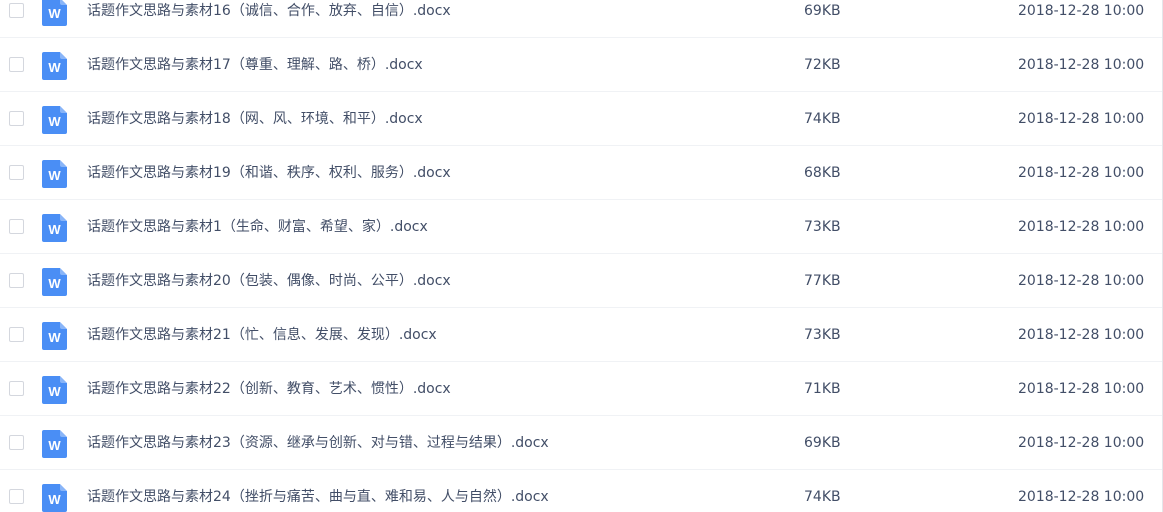 Image resolution: width=1163 pixels, height=512 pixels. What do you see at coordinates (257, 227) in the screenshot?
I see `file-name: 话题作文思路与素材1（生命、财富、希望、家）.docx` at bounding box center [257, 227].